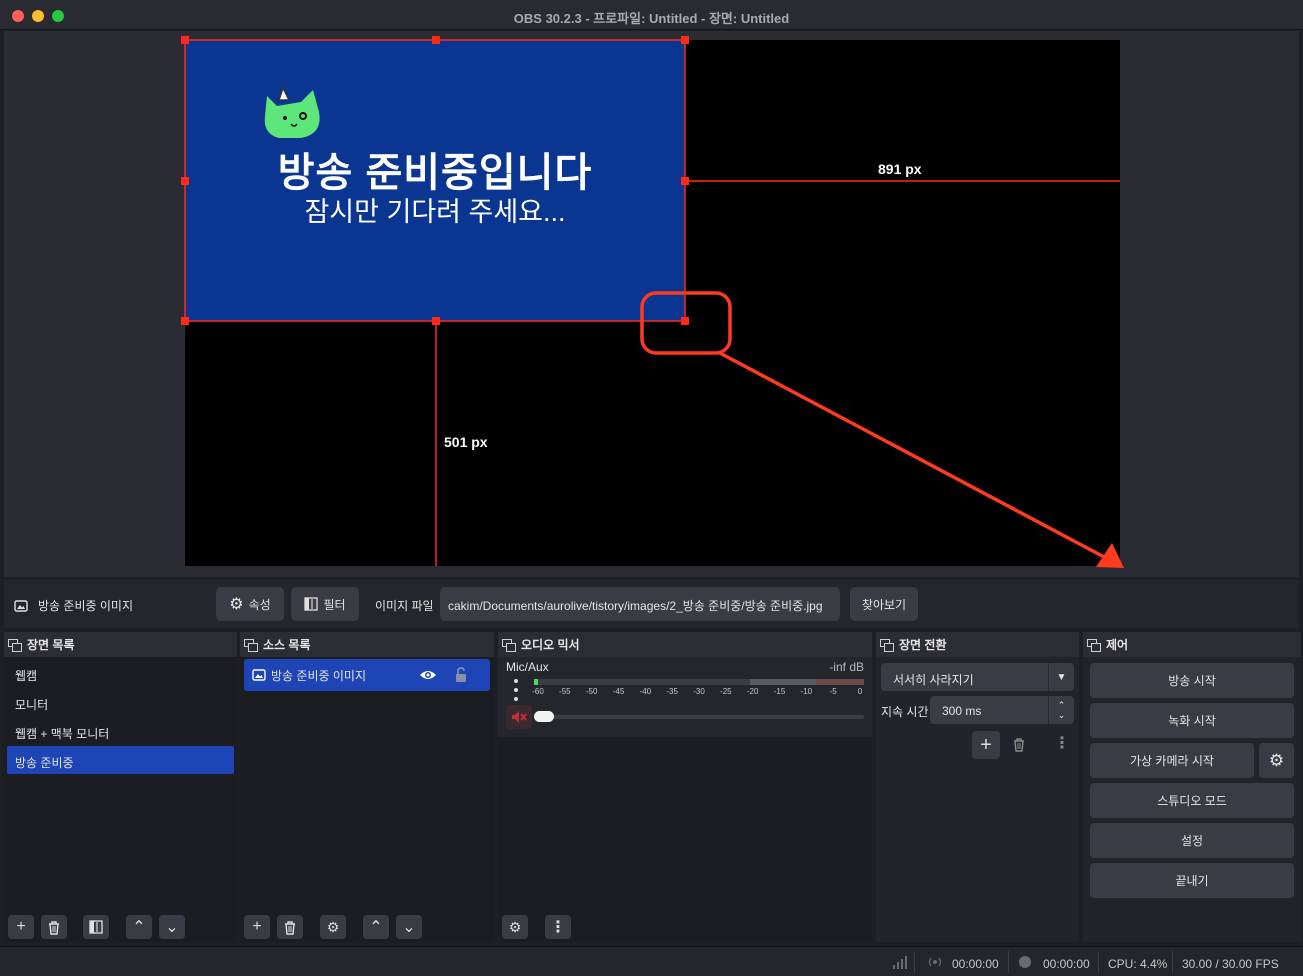 The height and width of the screenshot is (976, 1303). What do you see at coordinates (185, 181) in the screenshot?
I see `resize-handle-left` at bounding box center [185, 181].